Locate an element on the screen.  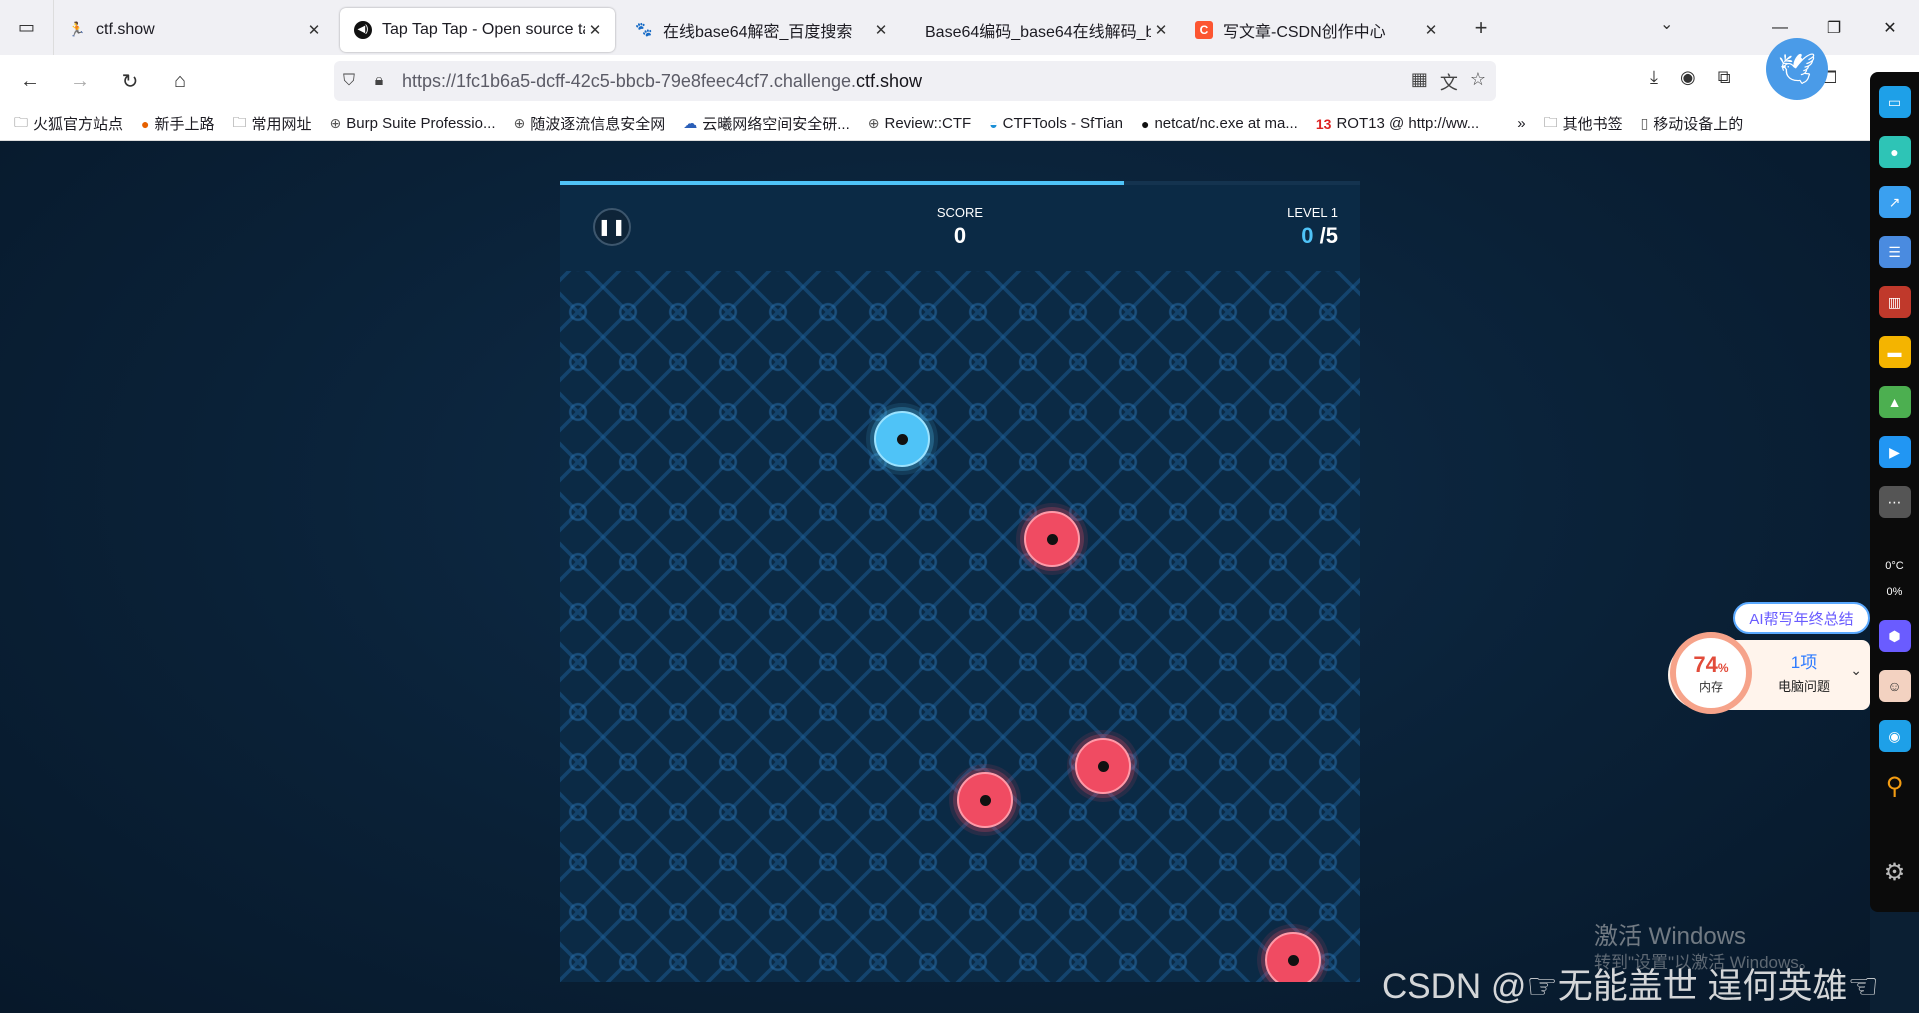
bookmark-star-icon: ☆ is located at coordinates (1478, 82).